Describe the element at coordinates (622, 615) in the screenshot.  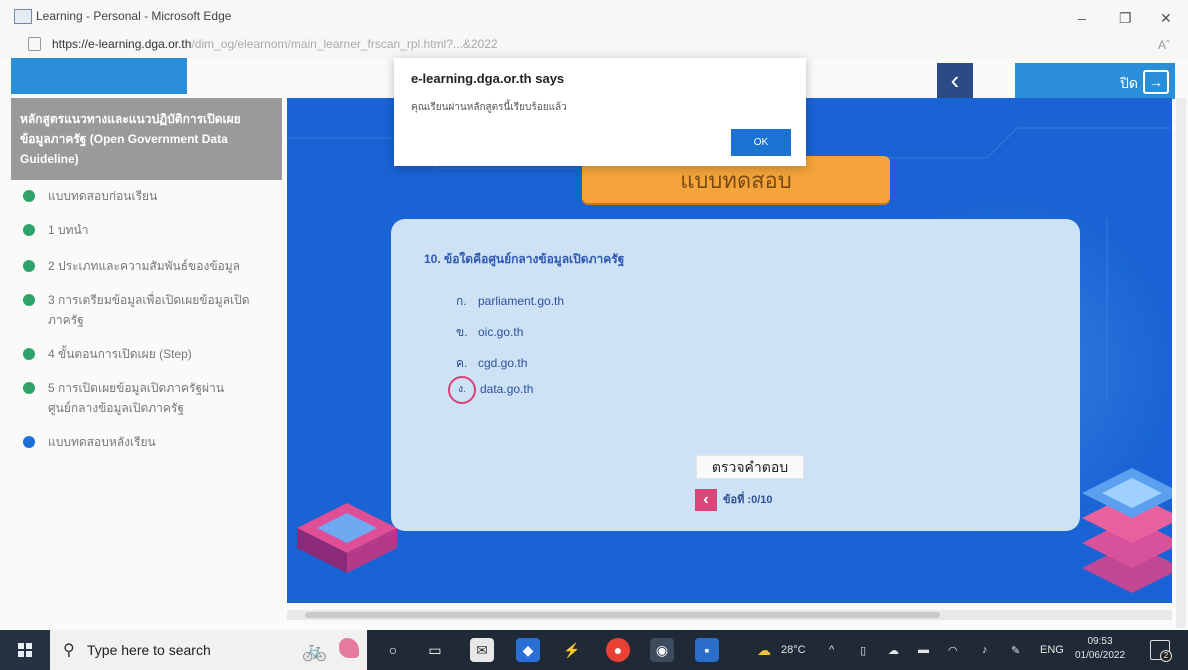
I see `horizontal-scrollbar-thumb` at that location.